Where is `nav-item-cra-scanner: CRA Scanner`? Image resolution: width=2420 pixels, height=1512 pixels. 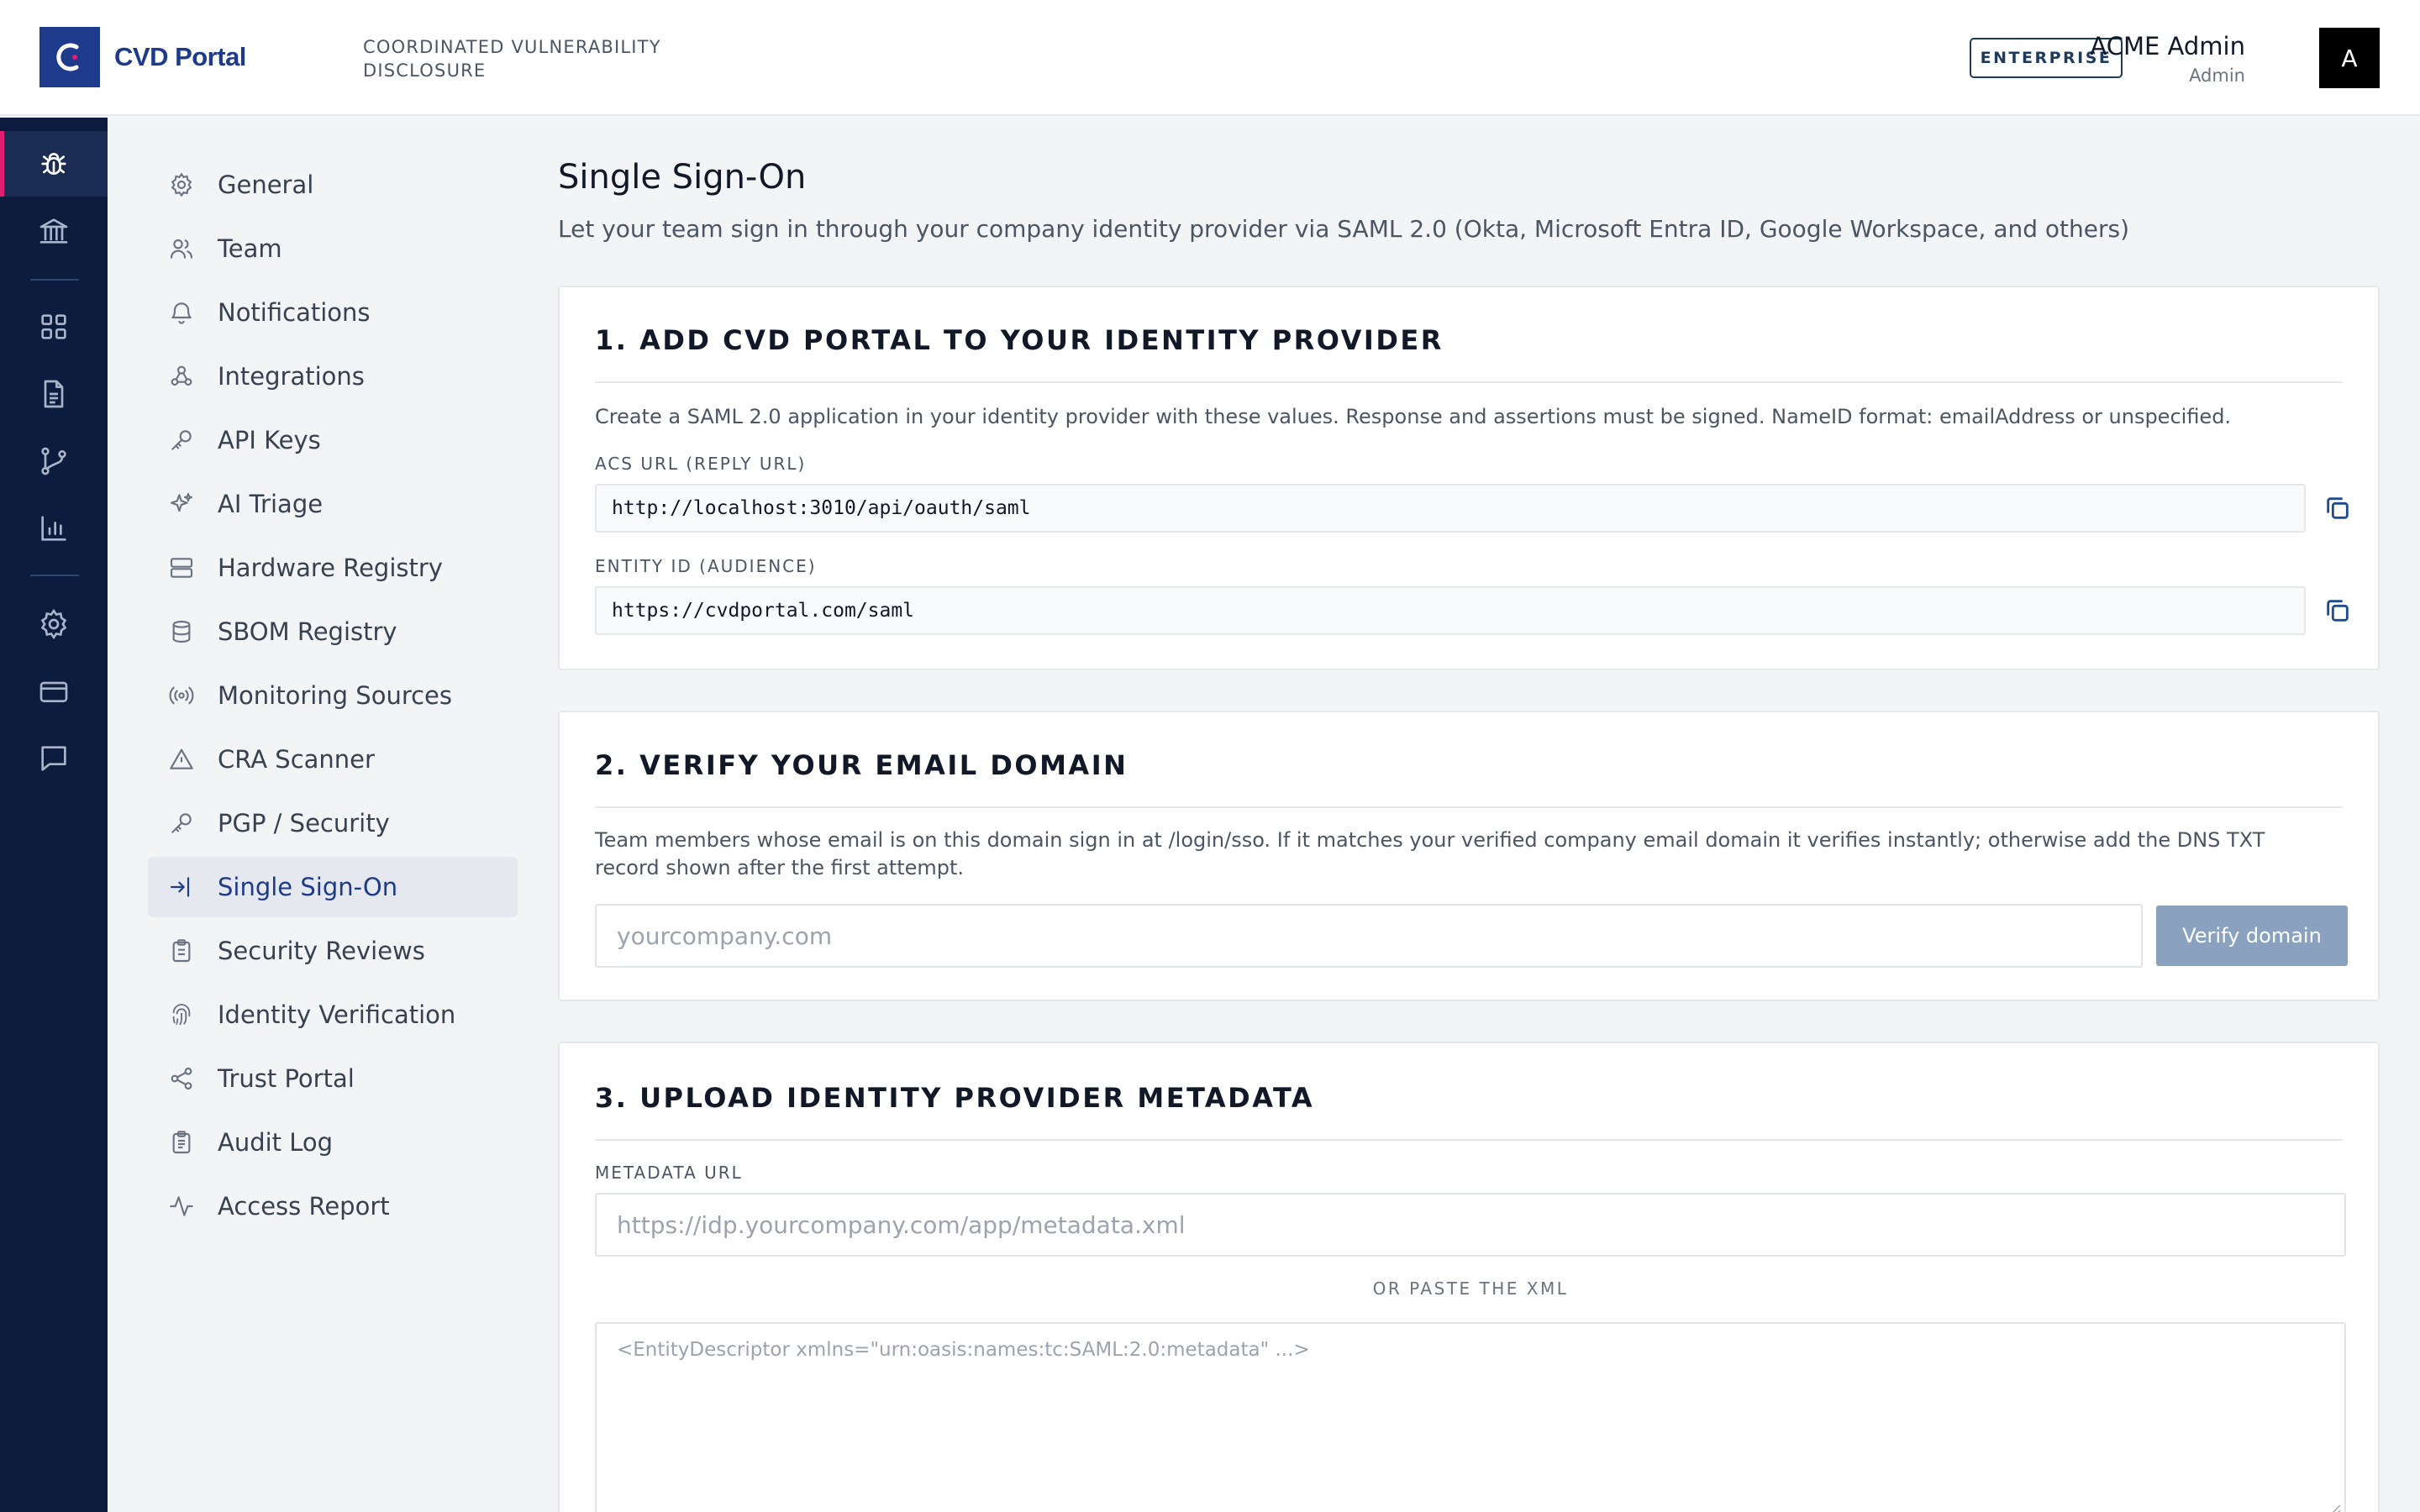
nav-item-cra-scanner: CRA Scanner is located at coordinates (333, 759).